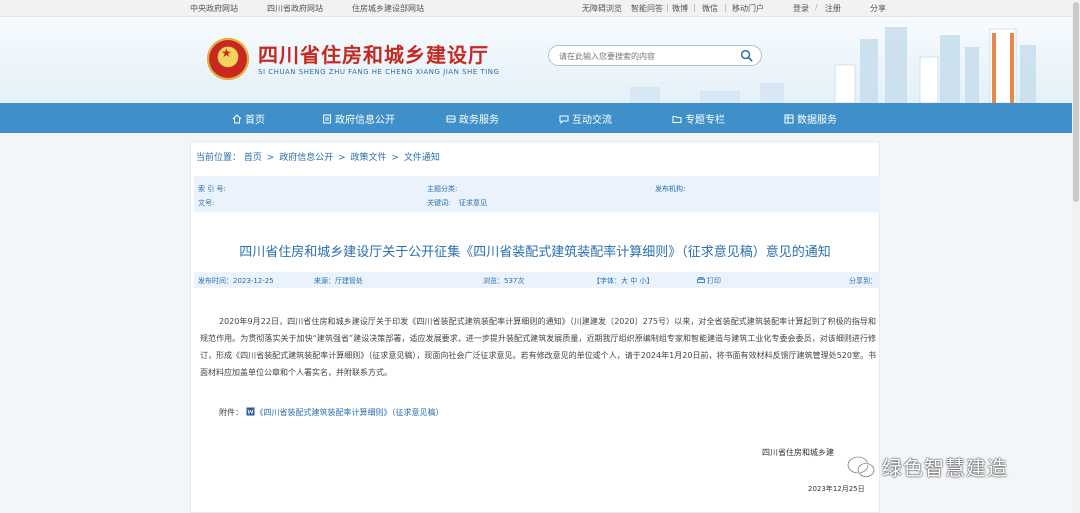 The width and height of the screenshot is (1080, 513). I want to click on link-wechat: 微信, so click(710, 8).